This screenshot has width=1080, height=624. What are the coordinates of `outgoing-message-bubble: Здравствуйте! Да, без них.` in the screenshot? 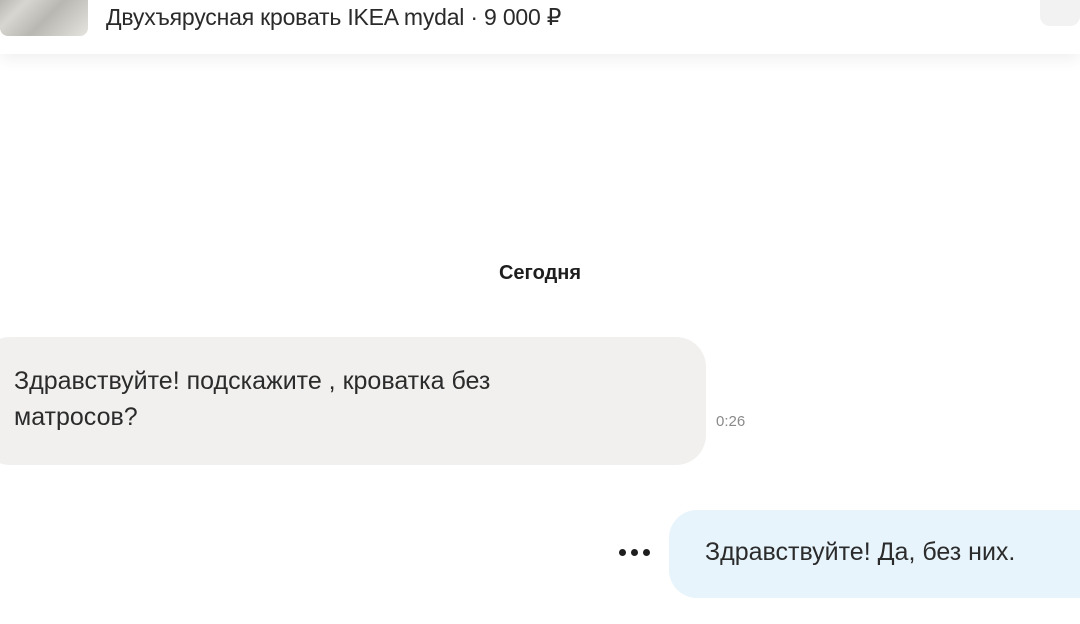 It's located at (874, 554).